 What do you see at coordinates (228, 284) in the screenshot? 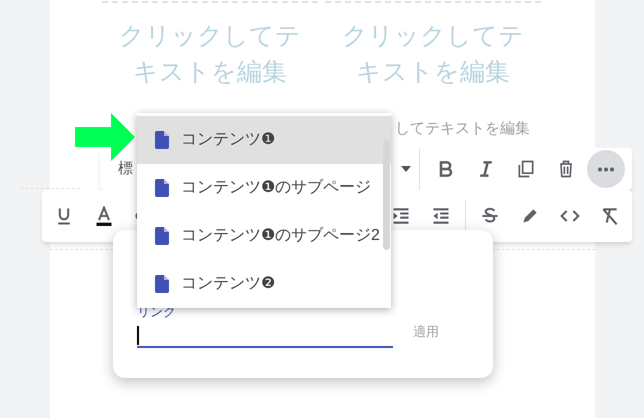
I see `suggestion-label: コンテンツ❷` at bounding box center [228, 284].